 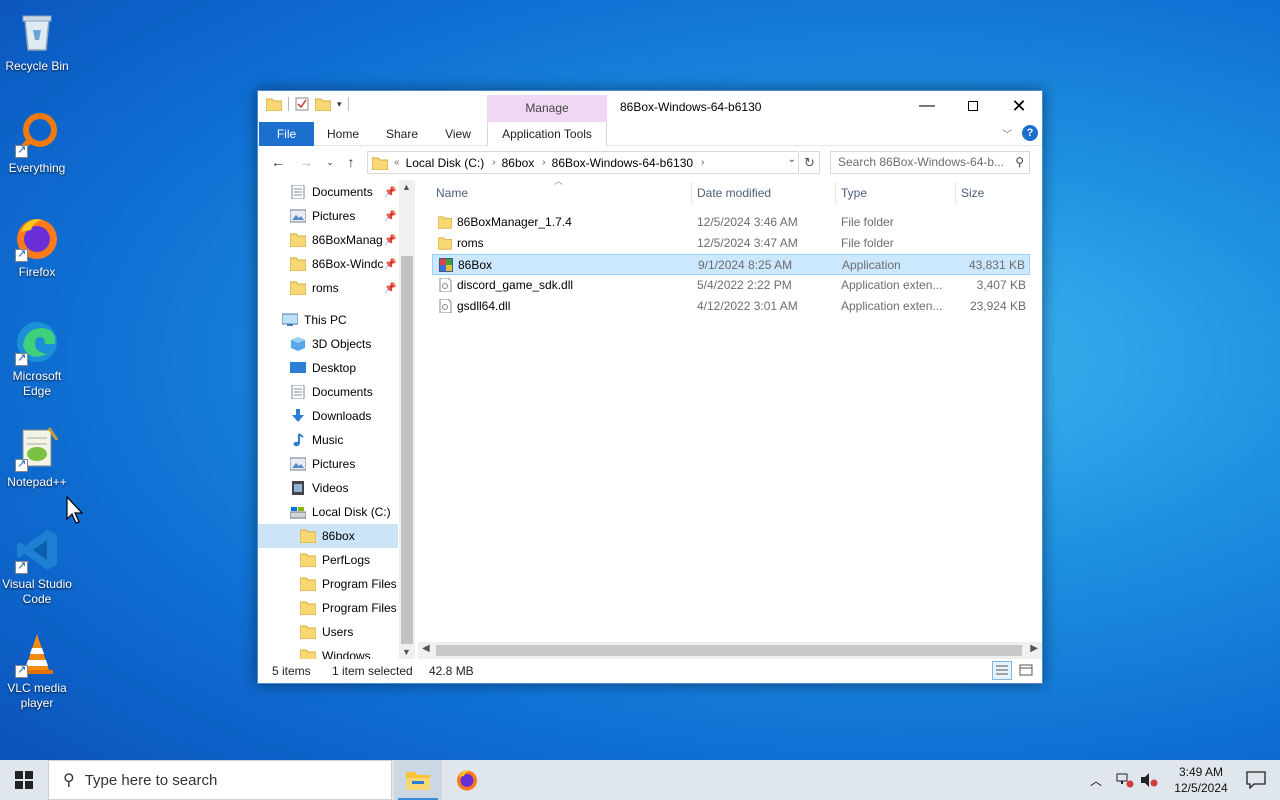 I want to click on nav-item-downloads: Downloads, so click(x=328, y=416).